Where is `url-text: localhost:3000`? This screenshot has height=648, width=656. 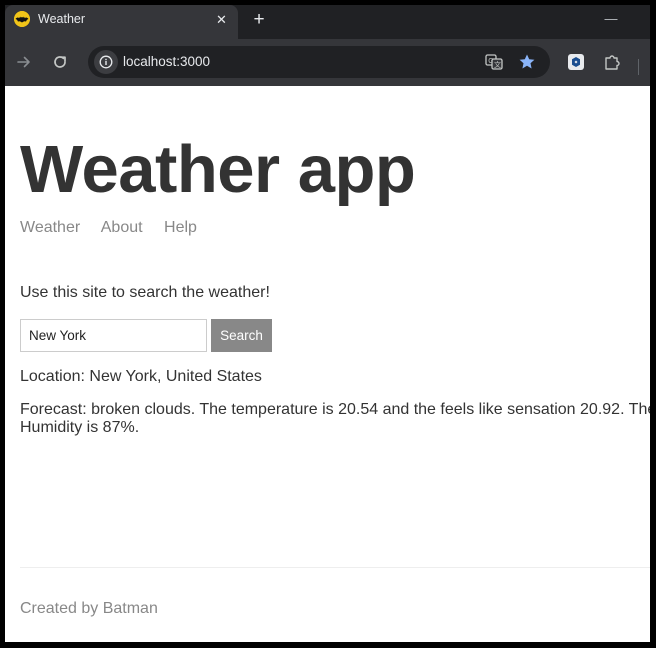
url-text: localhost:3000 is located at coordinates (167, 61).